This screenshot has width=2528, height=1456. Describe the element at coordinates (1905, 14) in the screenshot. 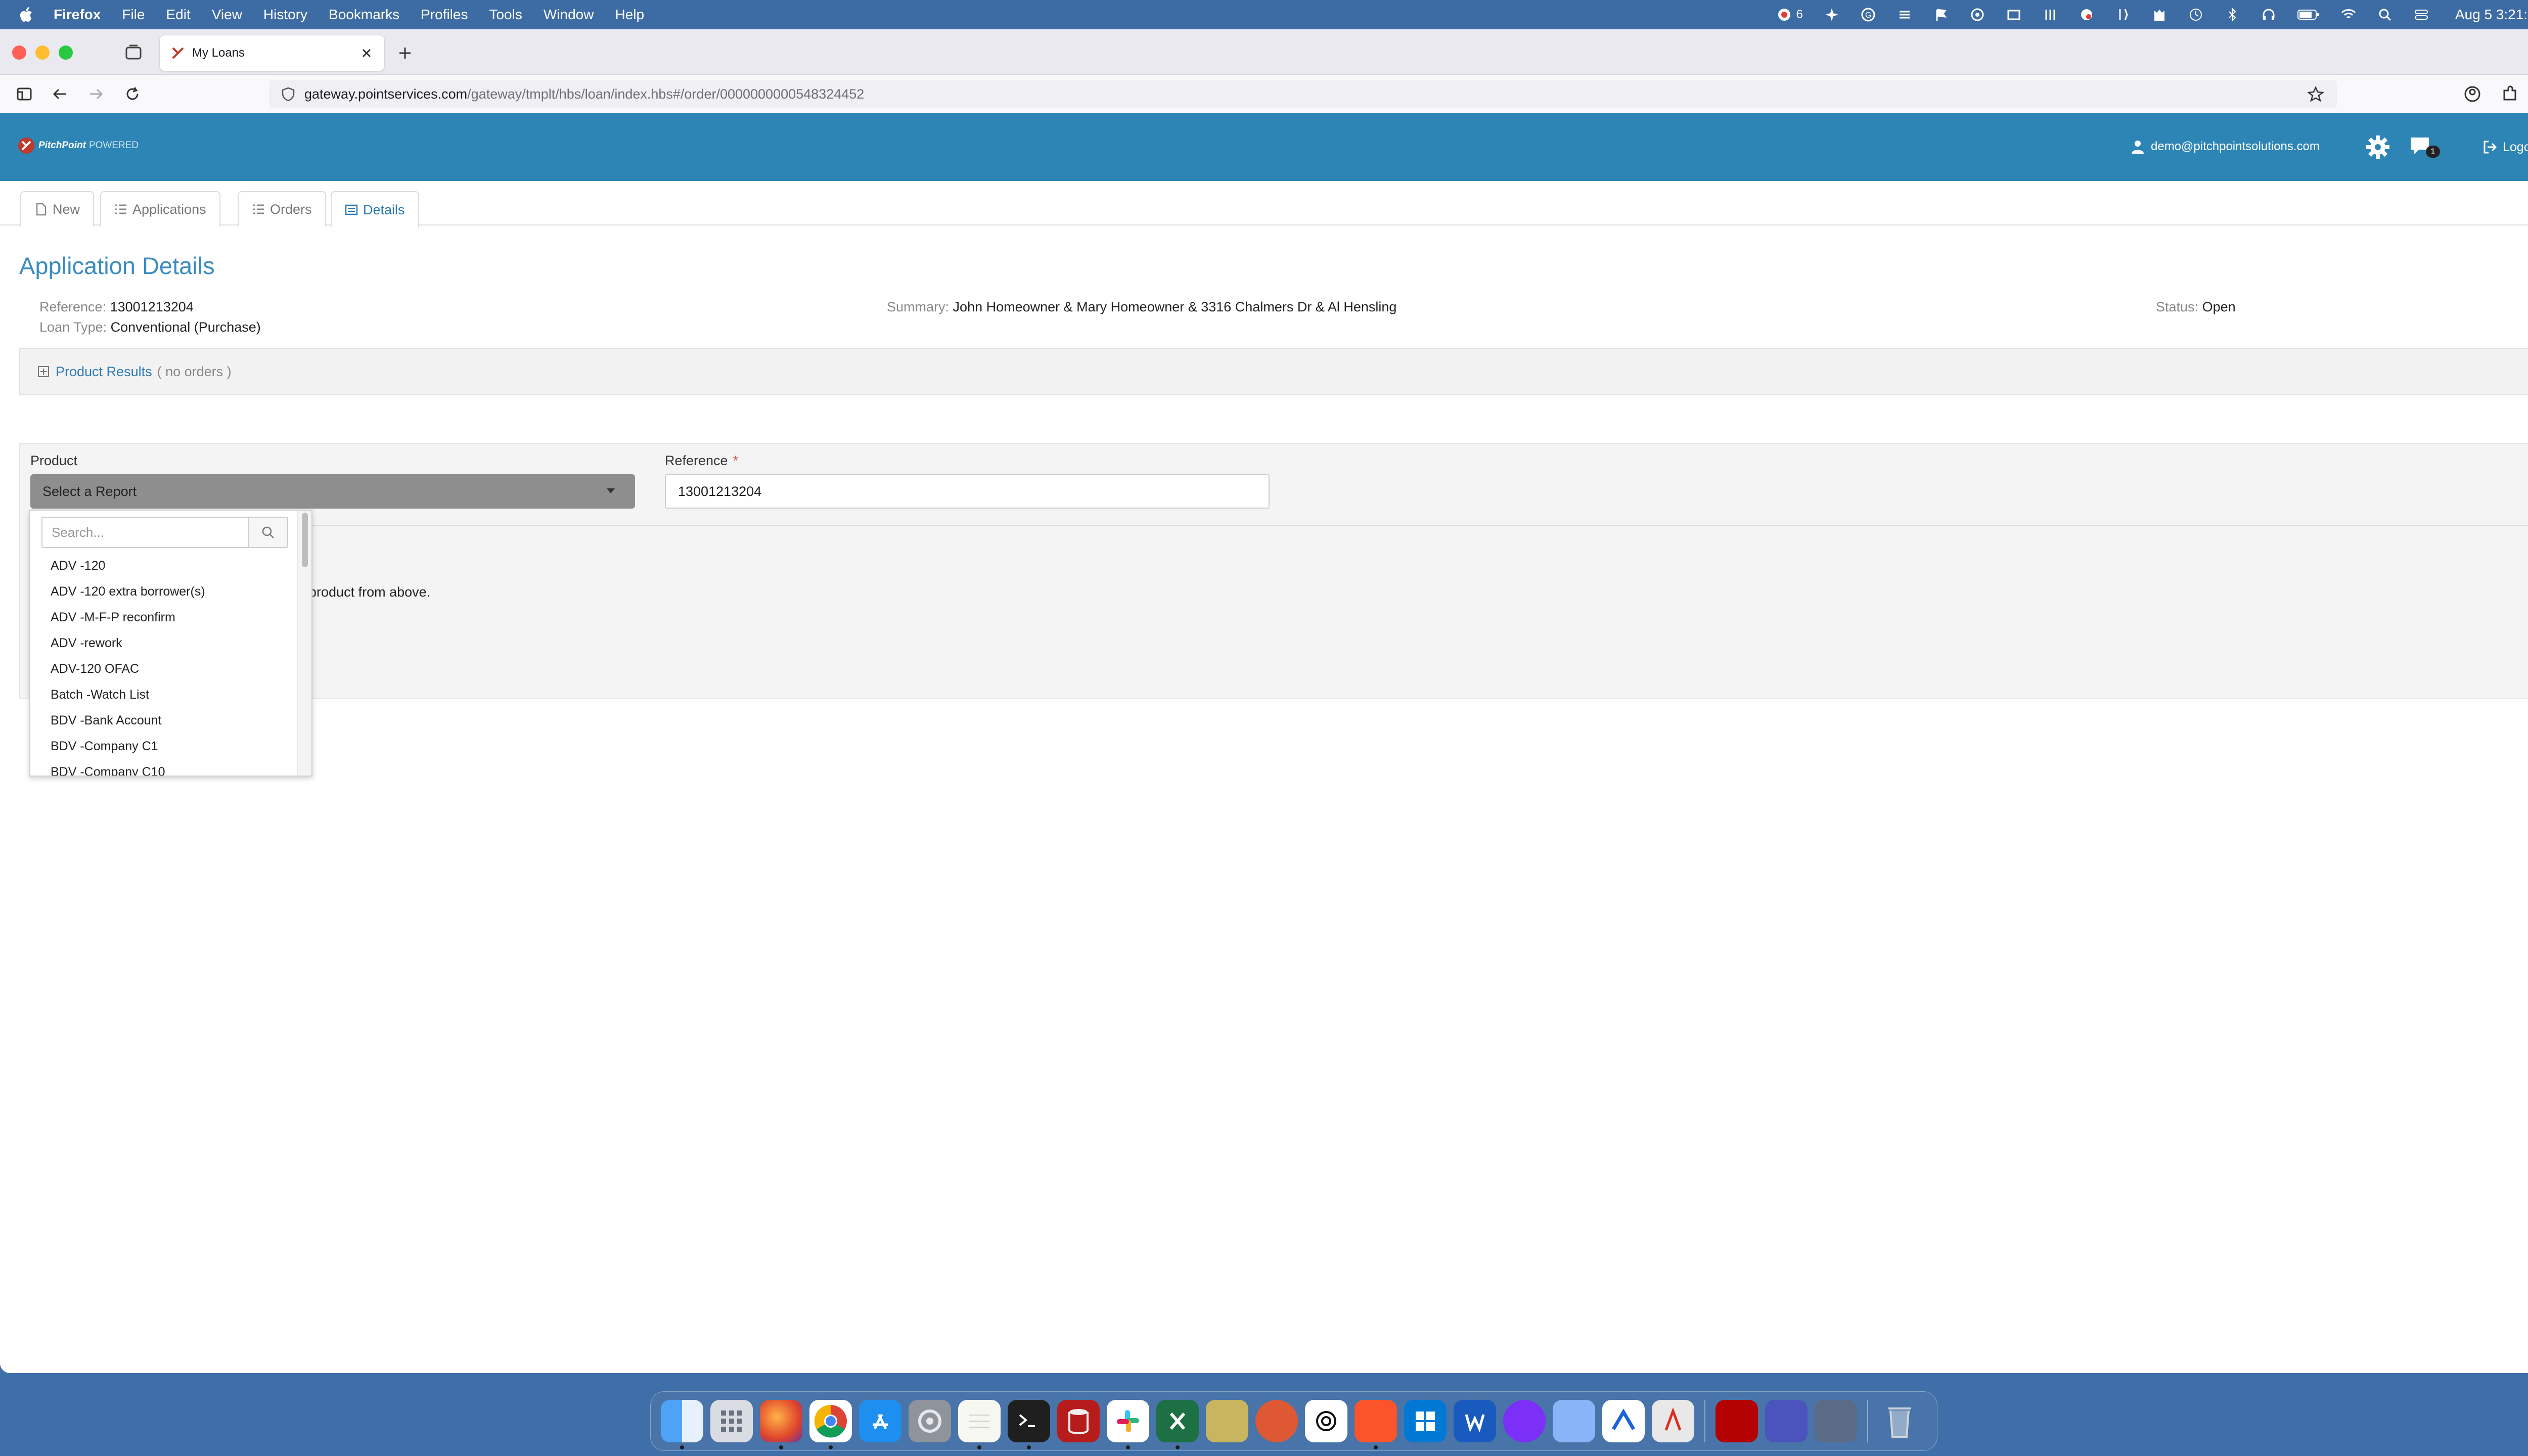

I see `sync-icon` at that location.